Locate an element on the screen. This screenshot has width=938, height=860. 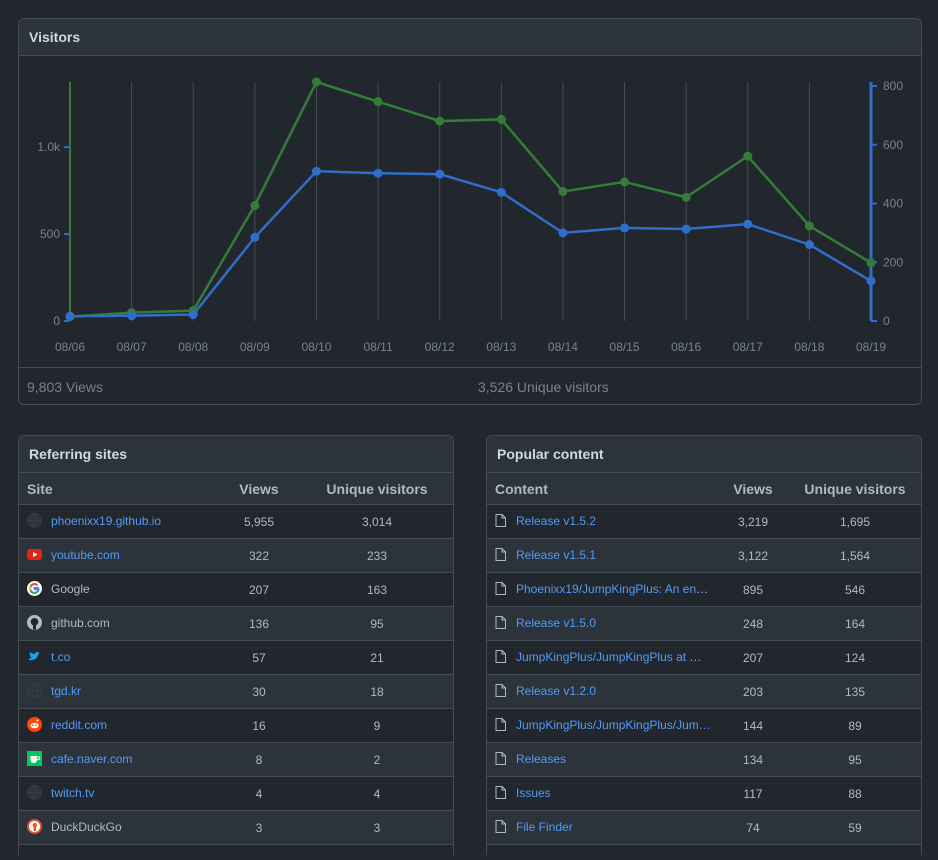
right-axis-tick-label: 800 is located at coordinates (893, 86).